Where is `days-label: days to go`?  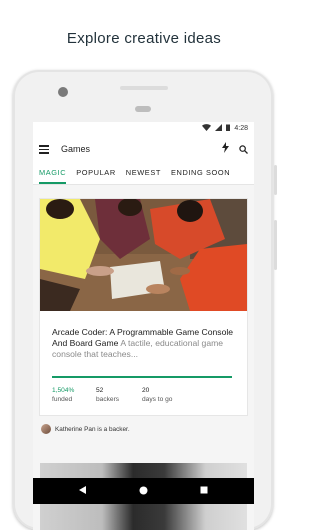 days-label: days to go is located at coordinates (157, 399).